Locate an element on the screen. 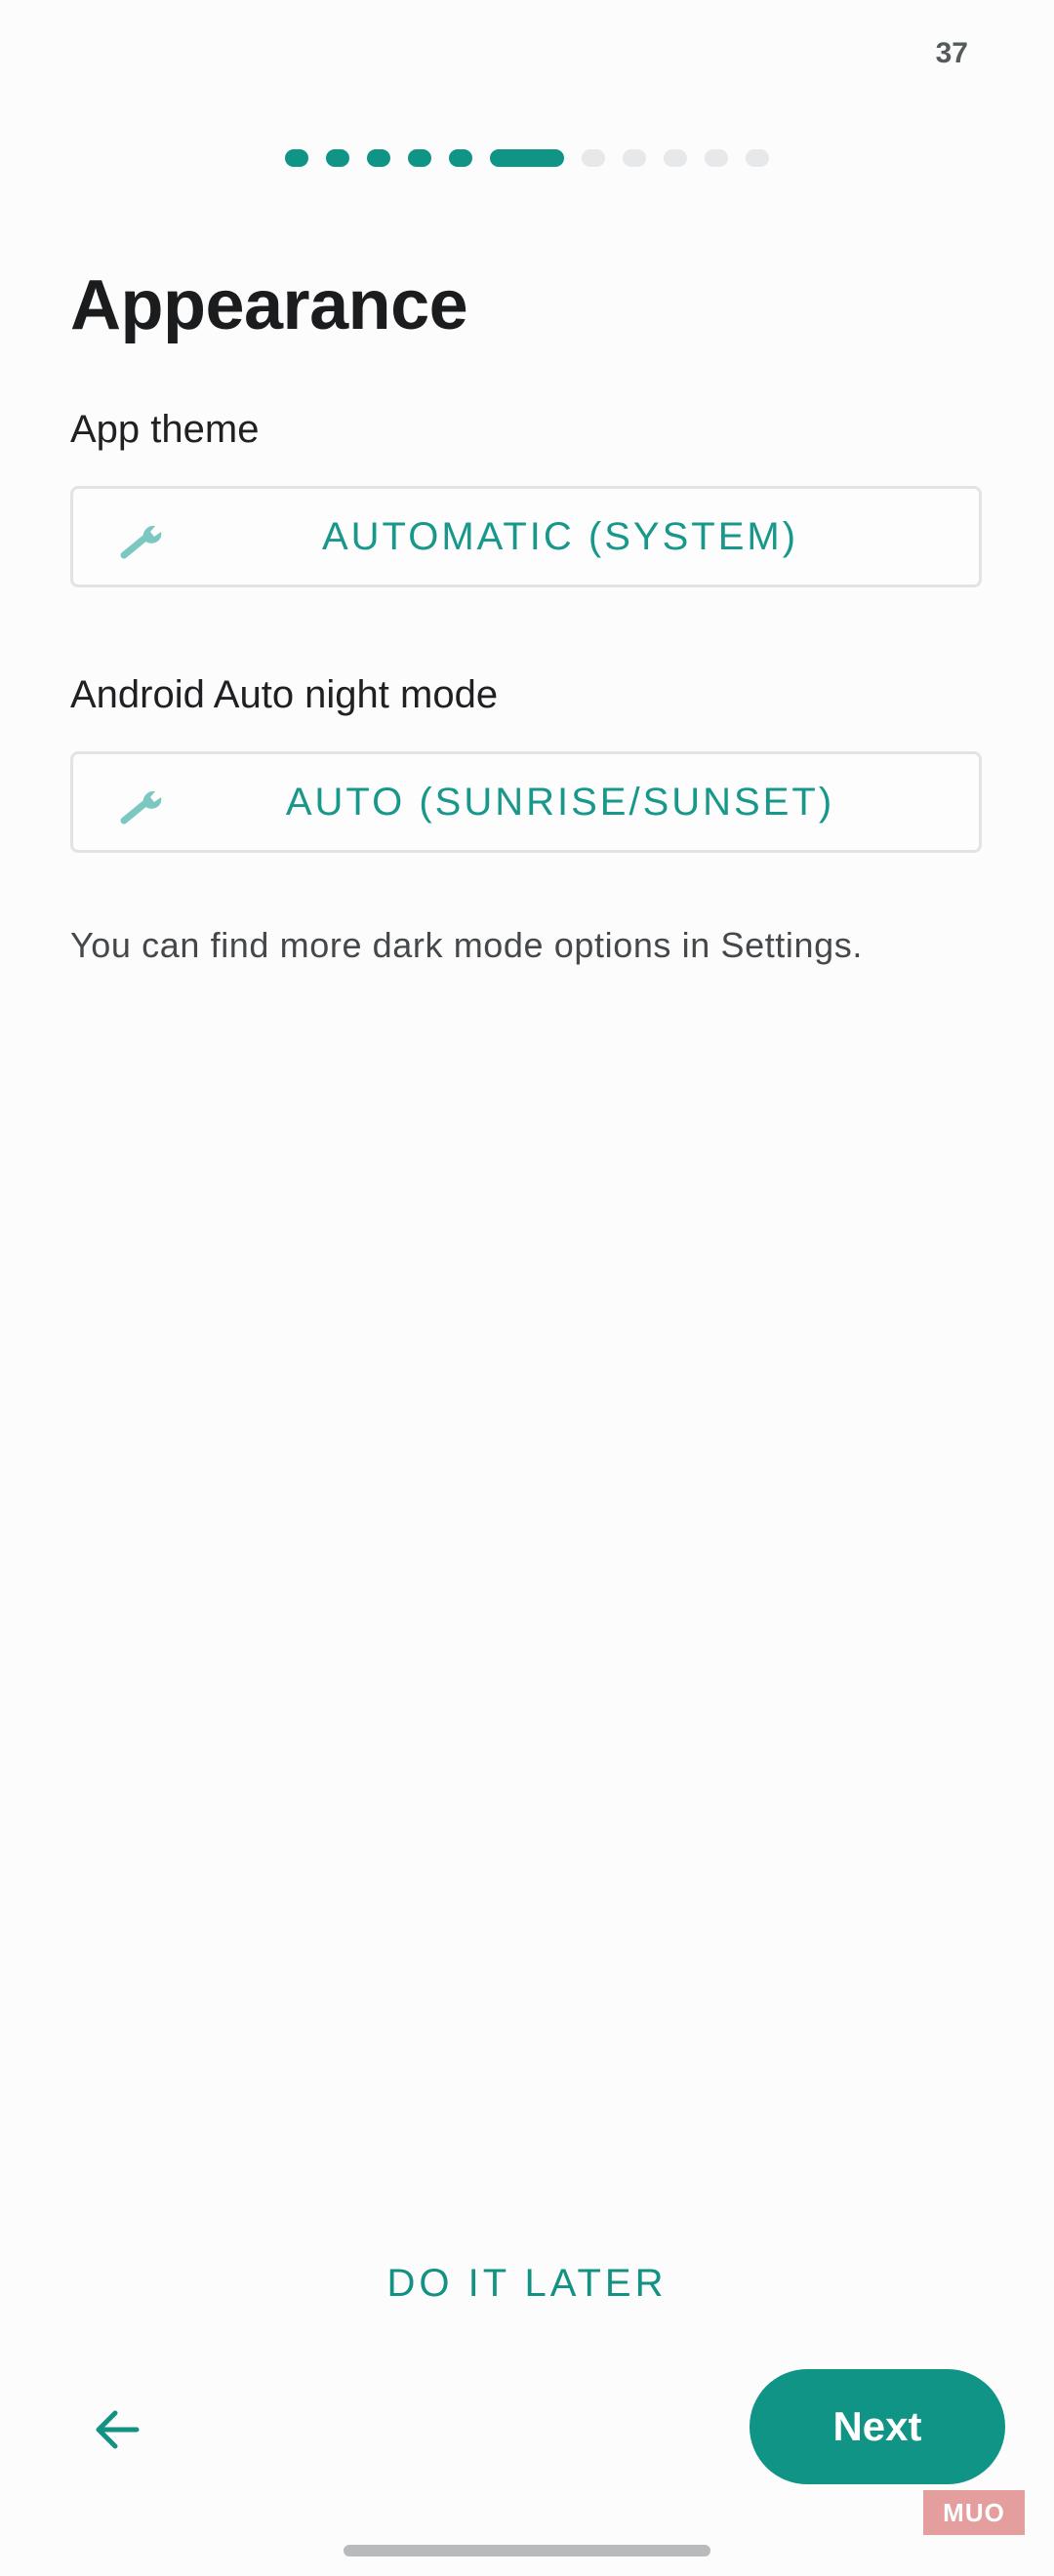 The height and width of the screenshot is (2576, 1054). progress-step-6-current is located at coordinates (527, 158).